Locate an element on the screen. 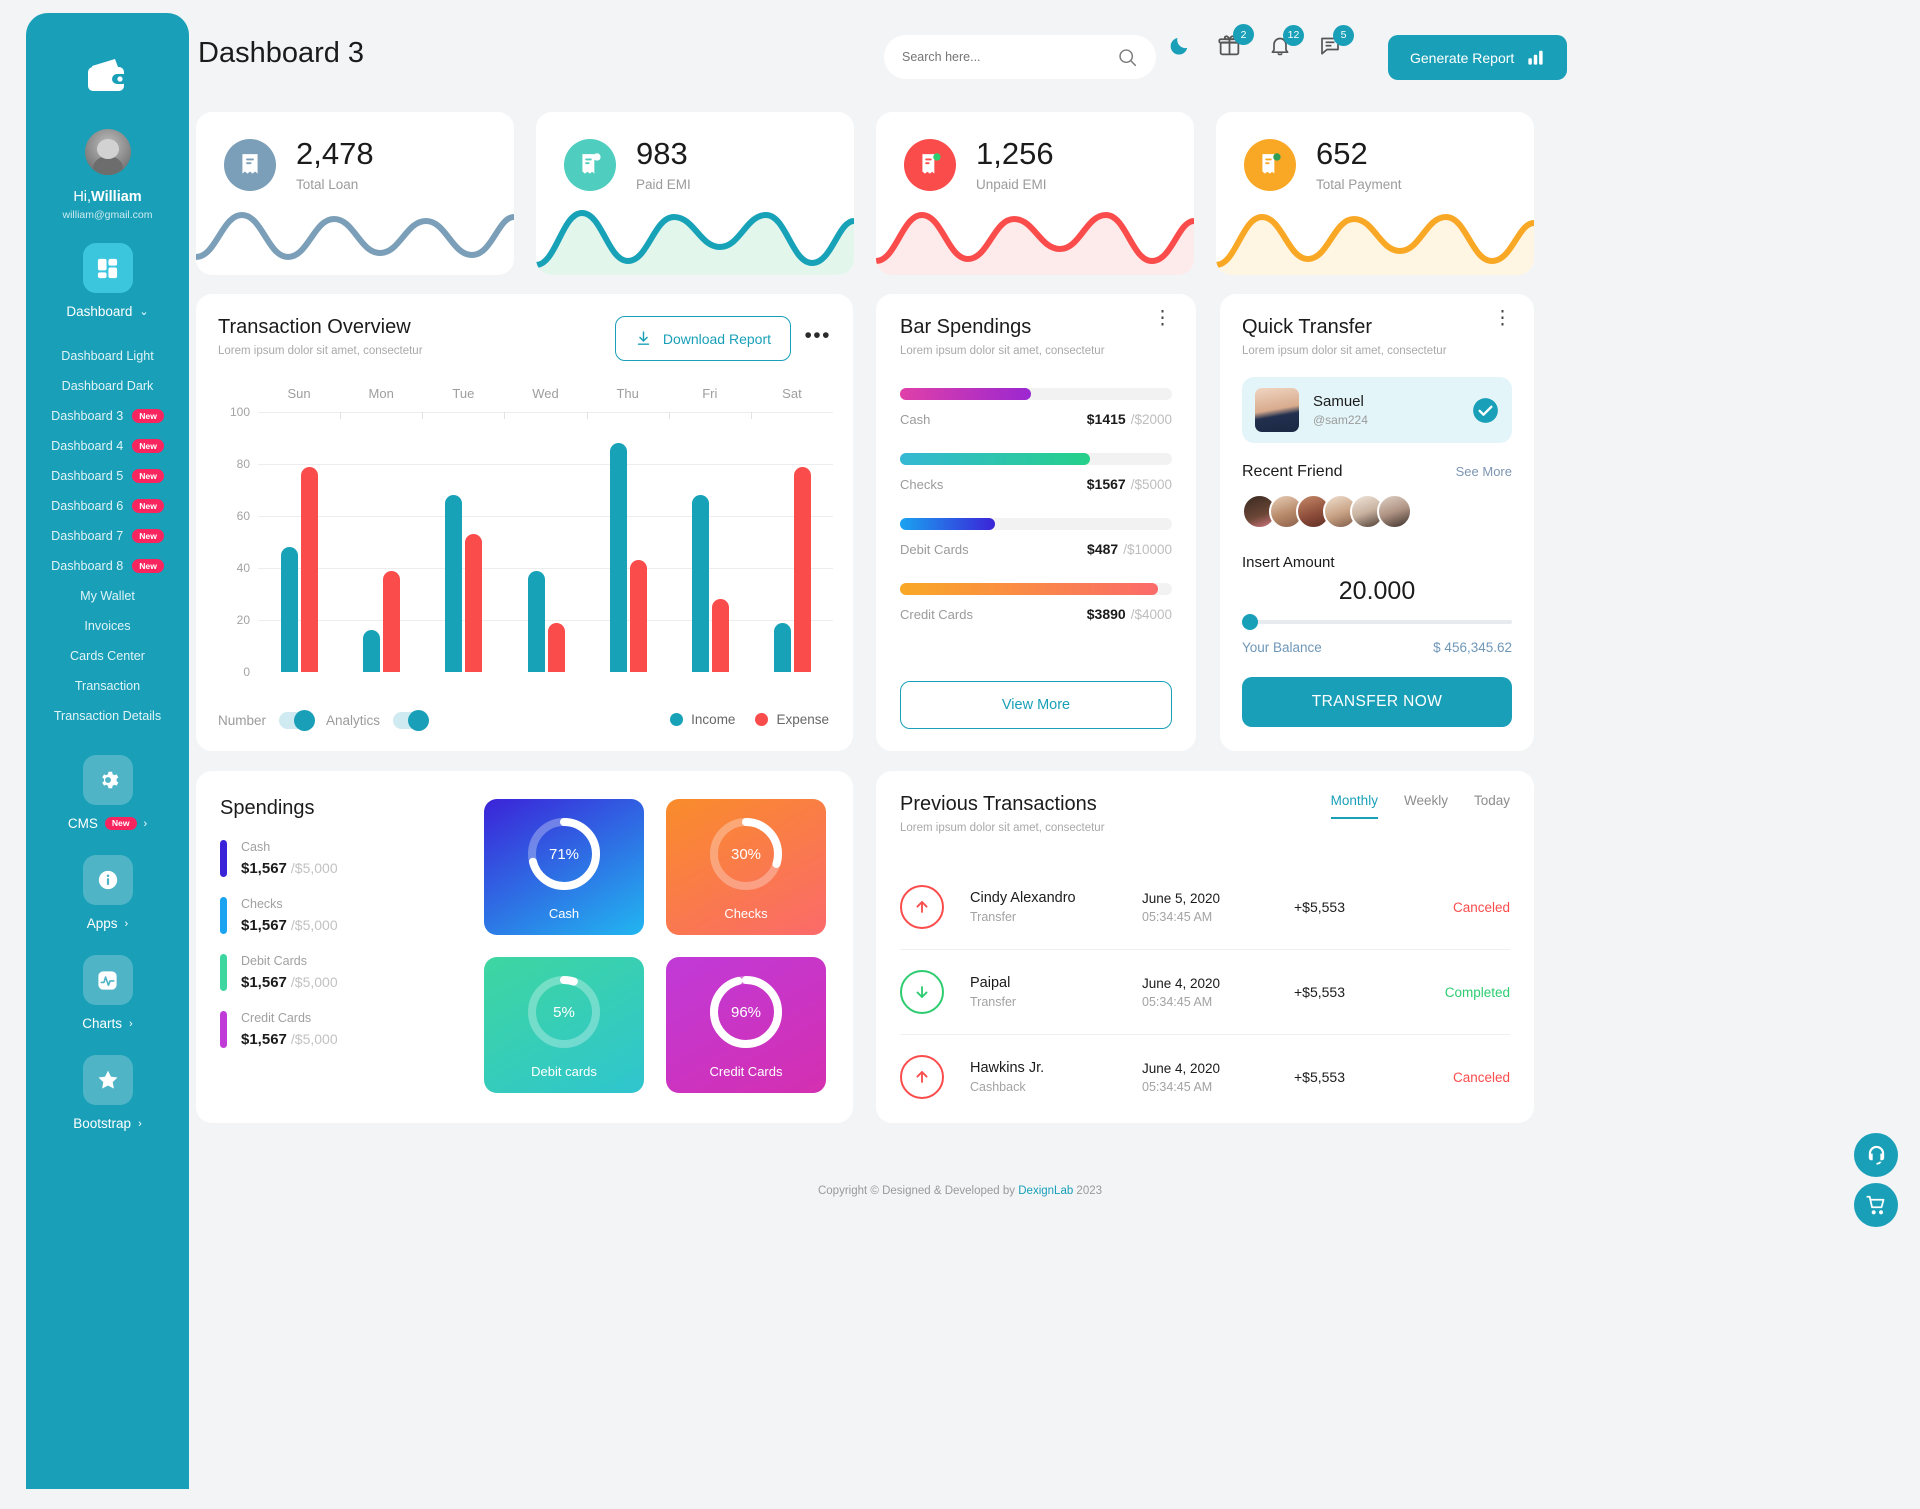  dots-horizontal-icon: ••• is located at coordinates (817, 336).